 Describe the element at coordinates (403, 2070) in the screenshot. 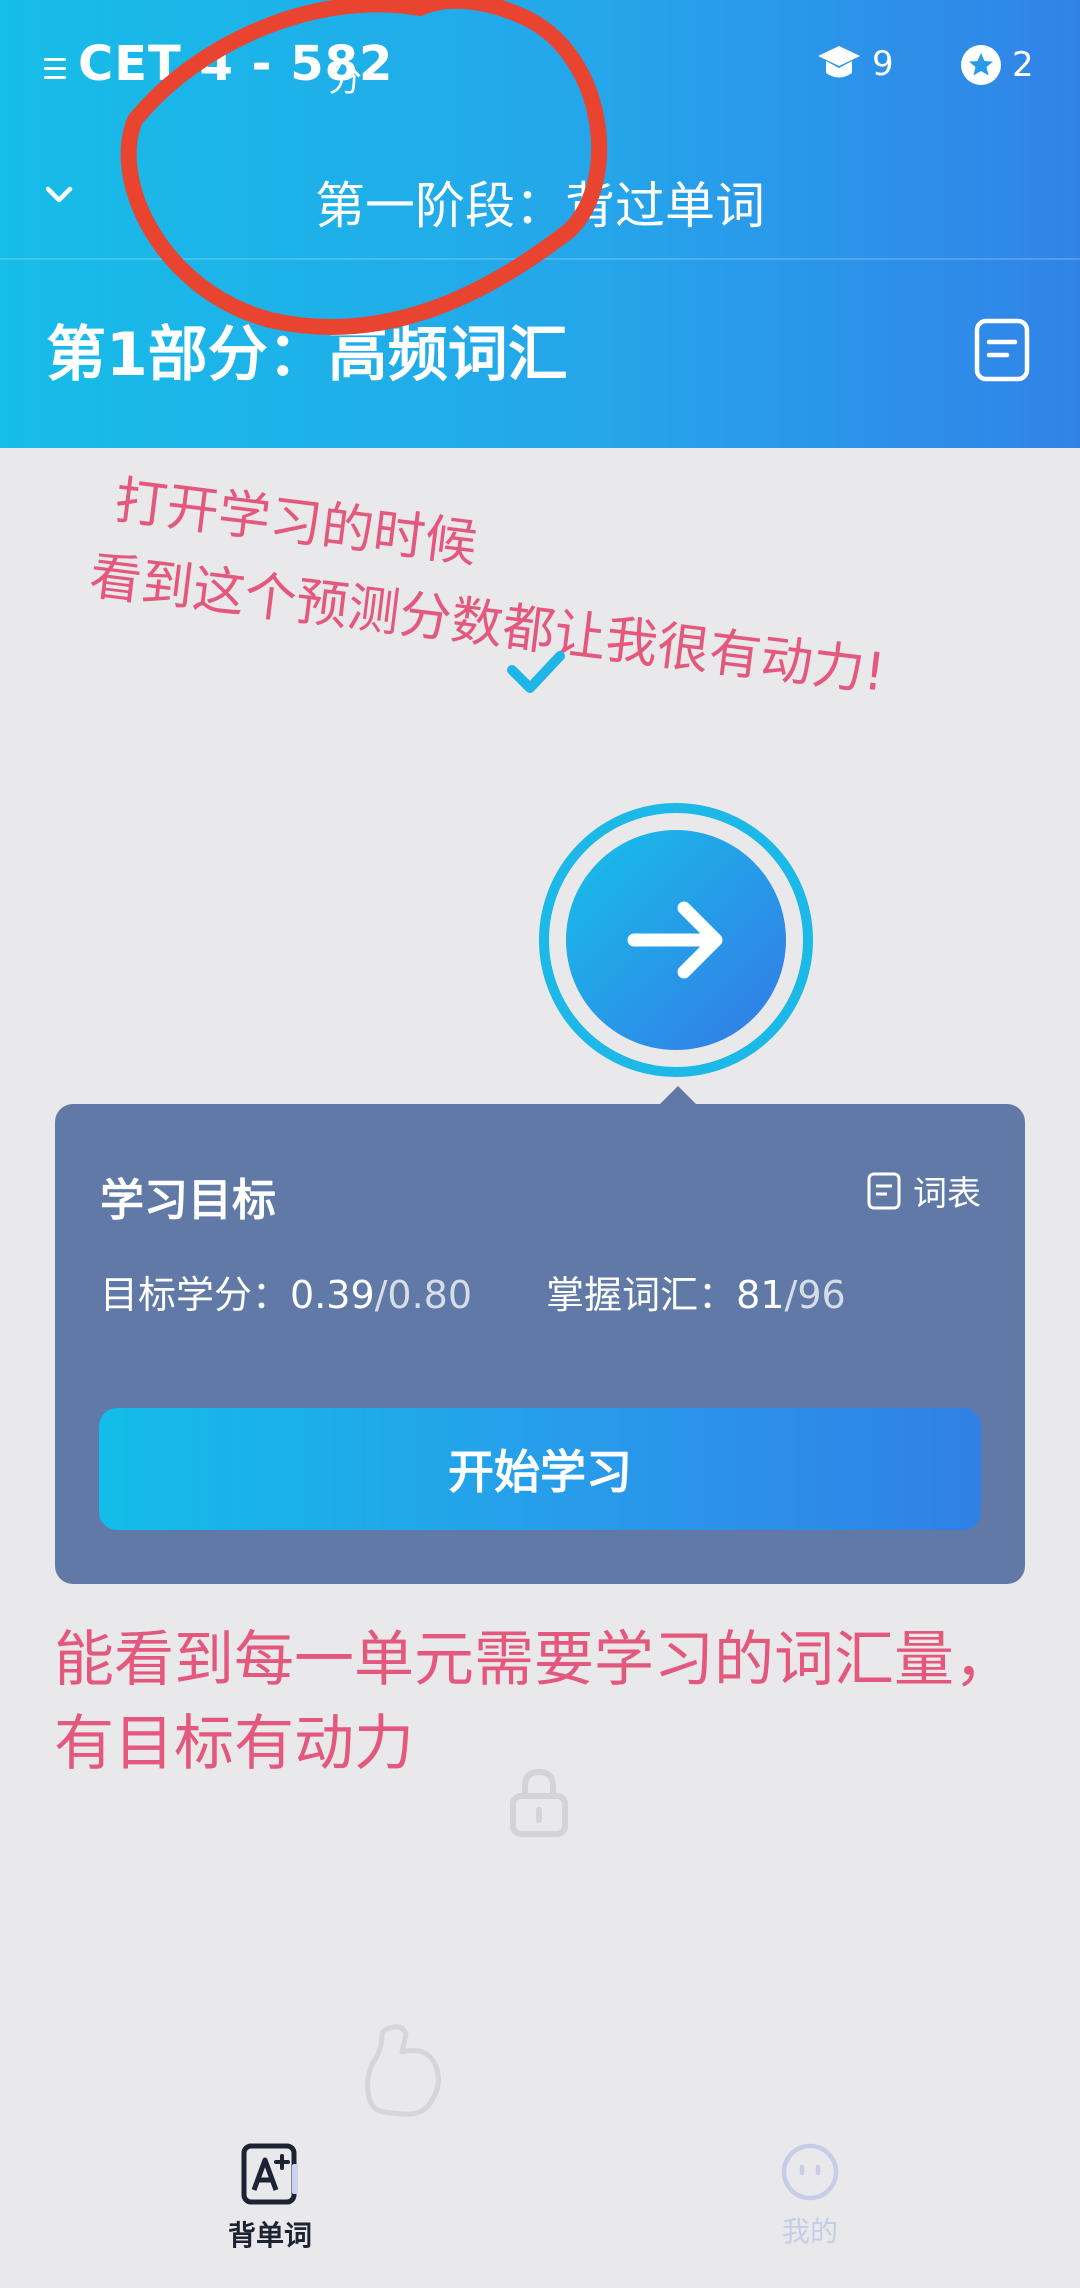

I see `flexed-arm-icon` at that location.